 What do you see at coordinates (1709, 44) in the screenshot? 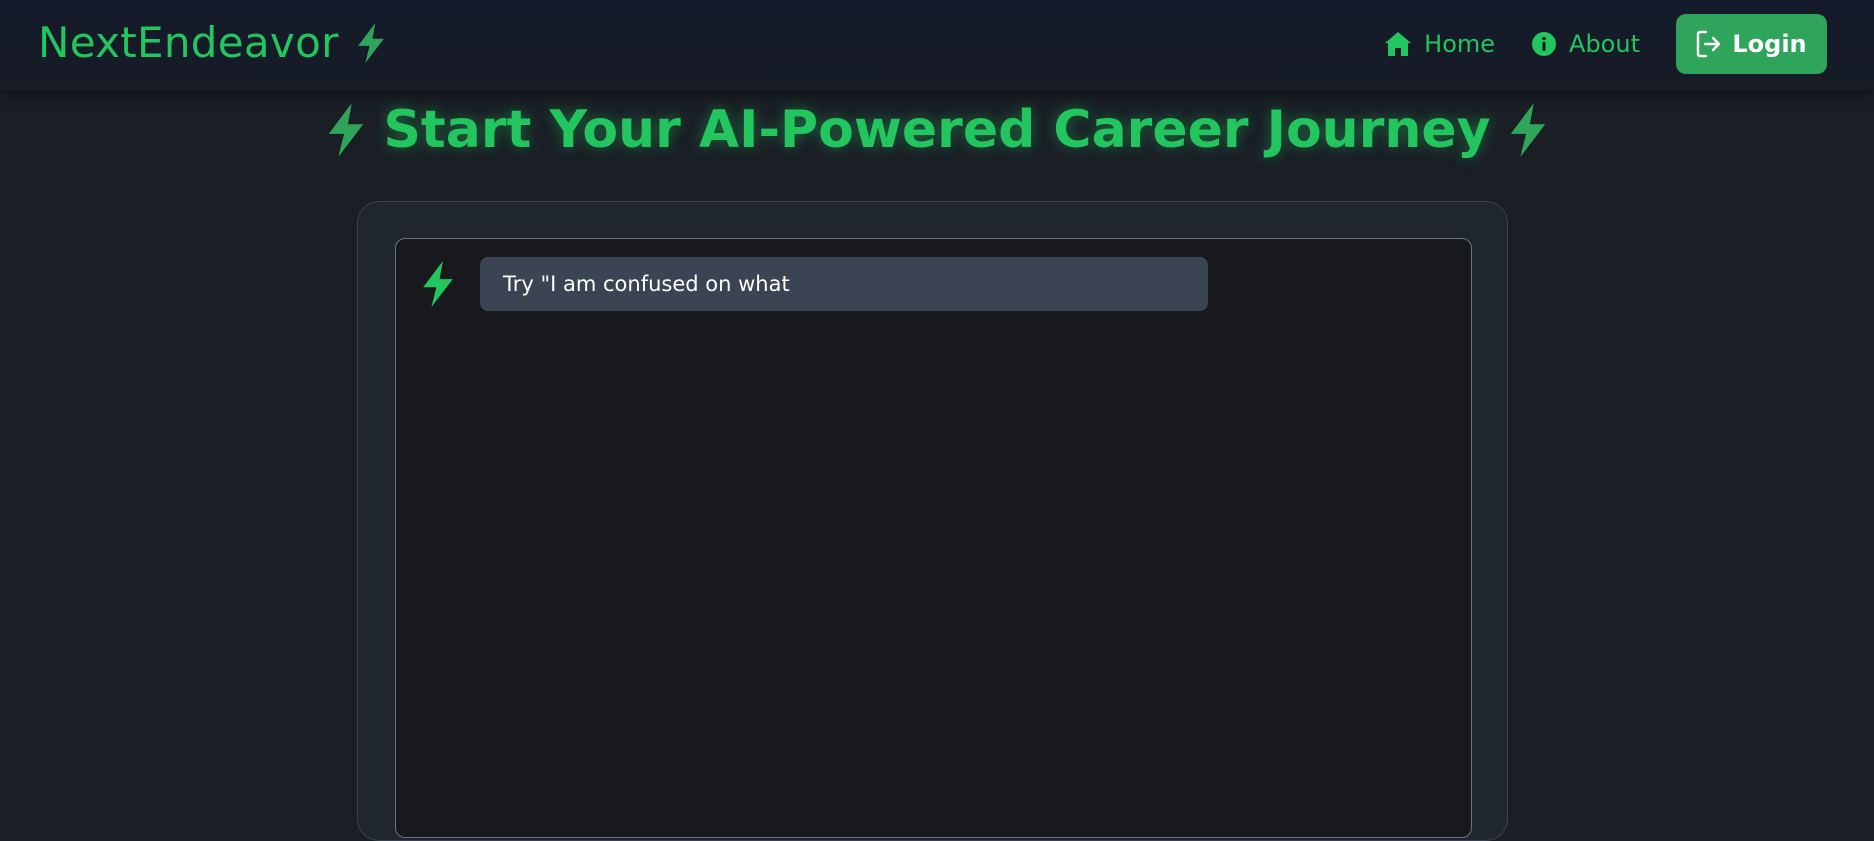
I see `login-icon` at bounding box center [1709, 44].